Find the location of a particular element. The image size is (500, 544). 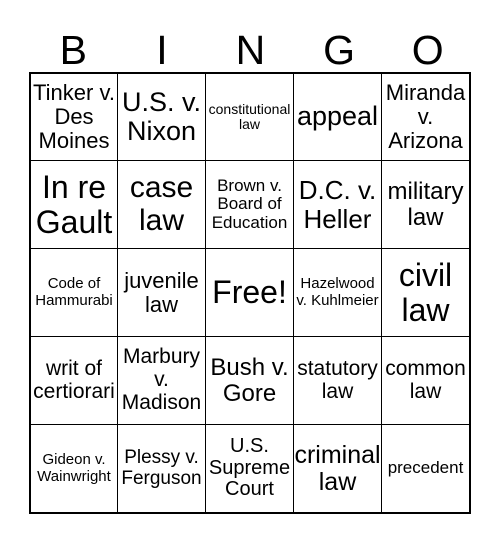

bingo-cell: precedent is located at coordinates (425, 468).